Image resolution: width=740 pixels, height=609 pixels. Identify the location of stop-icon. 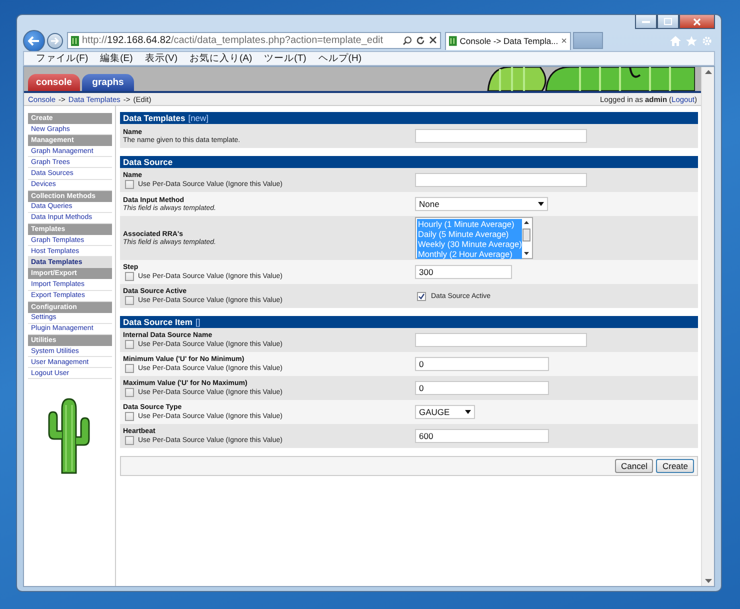
(433, 40).